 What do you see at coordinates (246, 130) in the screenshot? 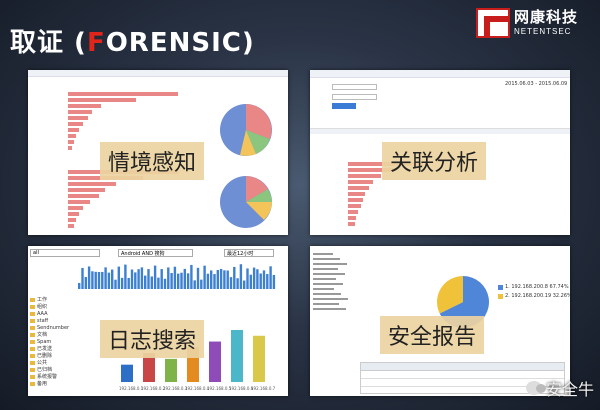
I see `pie-chart-top` at bounding box center [246, 130].